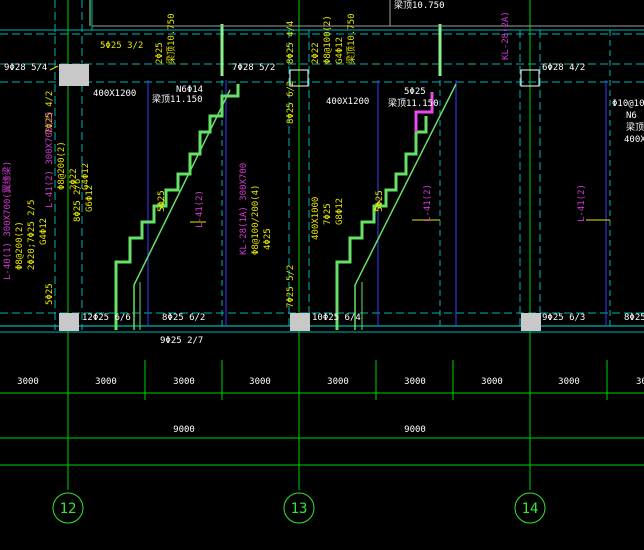 This screenshot has width=644, height=550. I want to click on mid-col13-v: 8Φ25 6/2, so click(291, 102).